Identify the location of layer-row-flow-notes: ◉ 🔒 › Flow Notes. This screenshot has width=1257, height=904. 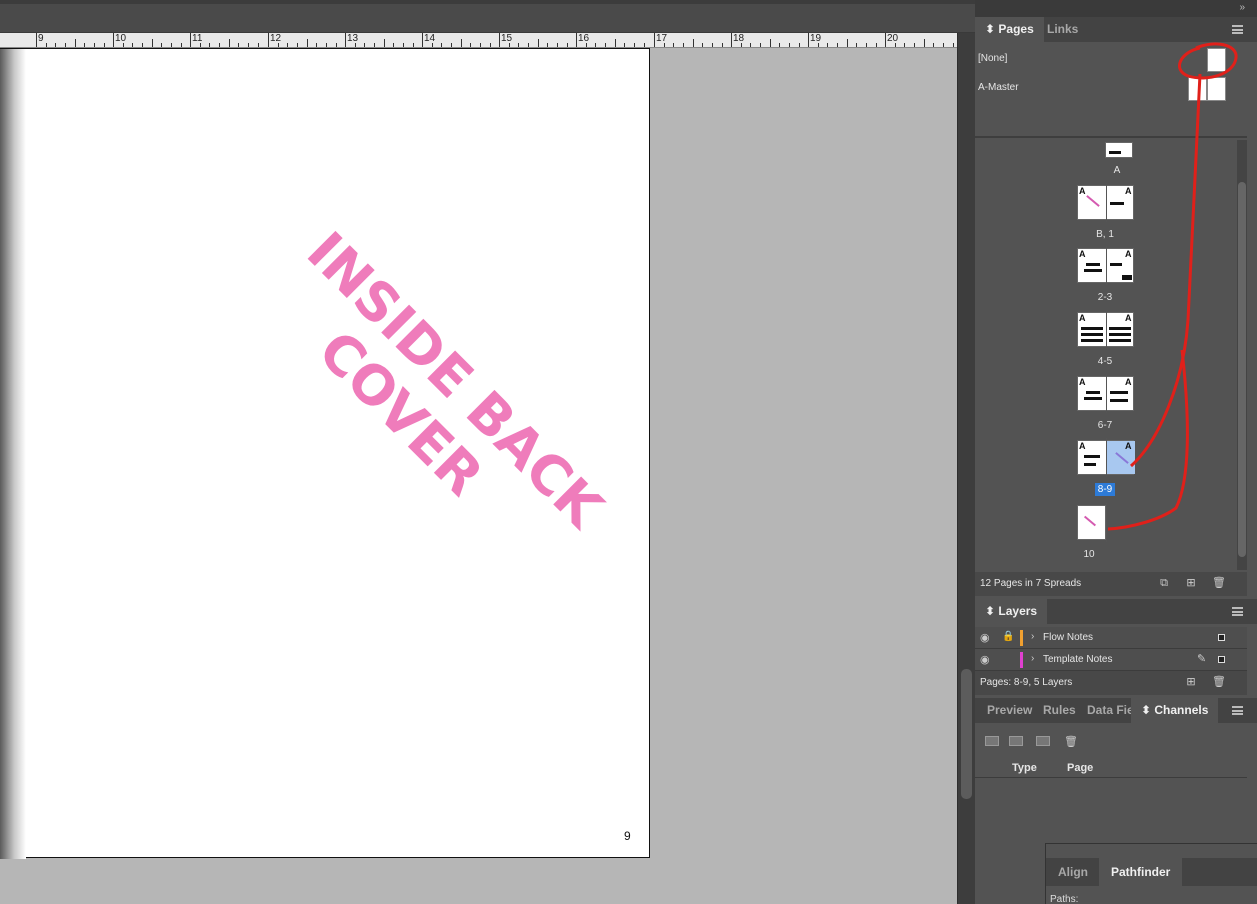
(1111, 638).